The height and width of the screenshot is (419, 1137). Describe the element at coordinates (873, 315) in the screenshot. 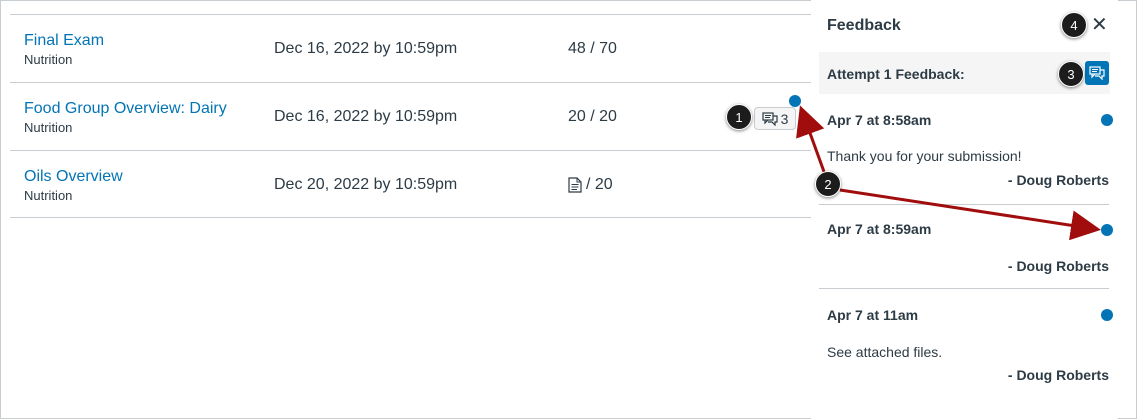

I see `comment-date: Apr 7 at 11am` at that location.